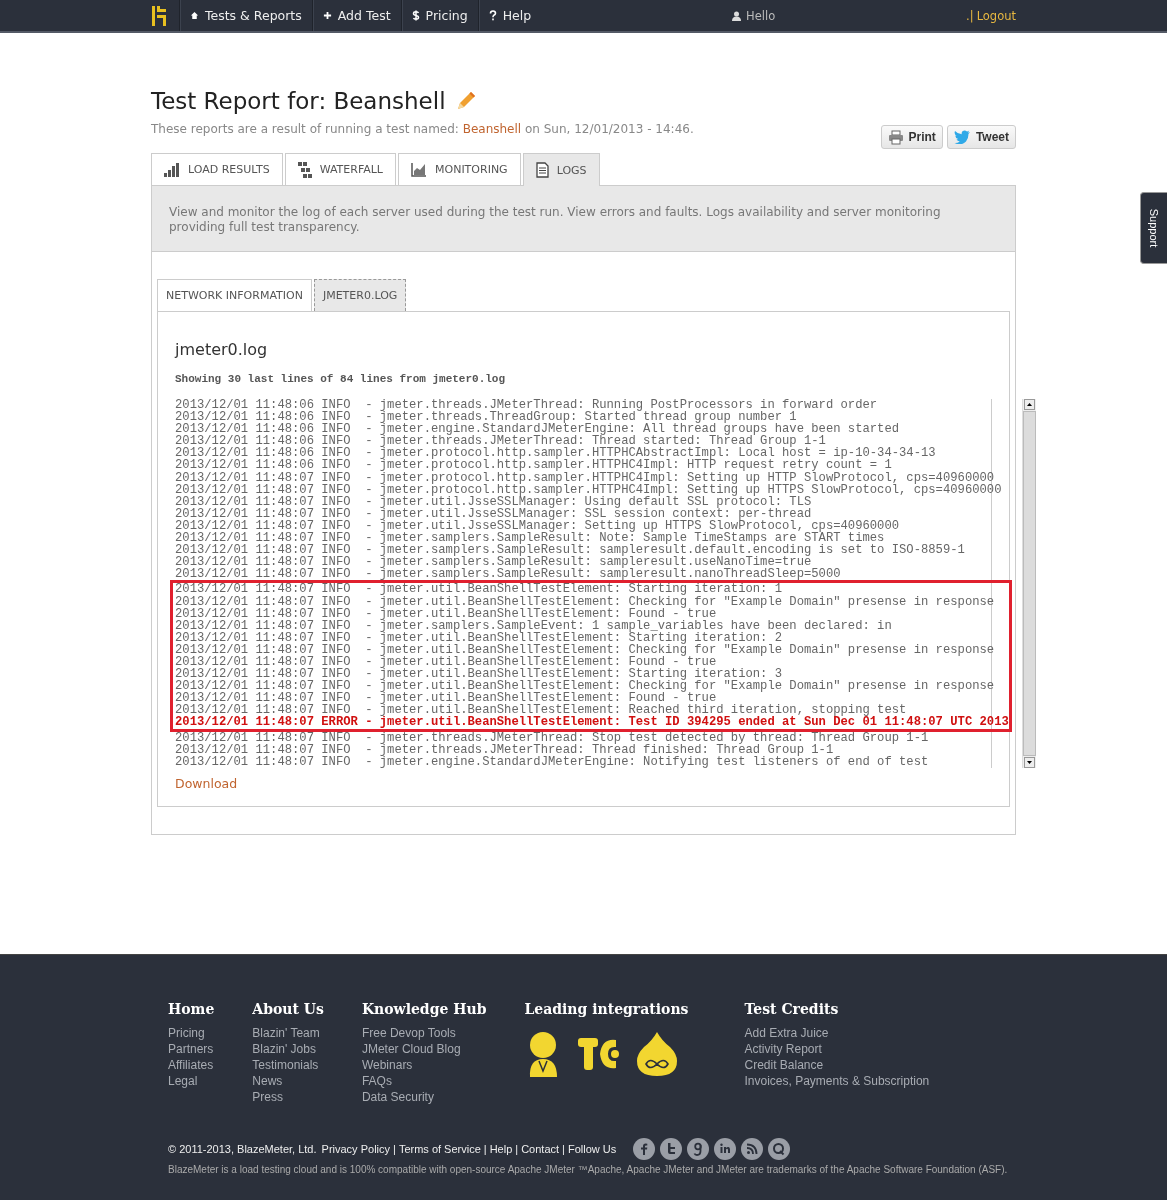 The height and width of the screenshot is (1200, 1167). What do you see at coordinates (962, 137) in the screenshot?
I see `bird-icon` at bounding box center [962, 137].